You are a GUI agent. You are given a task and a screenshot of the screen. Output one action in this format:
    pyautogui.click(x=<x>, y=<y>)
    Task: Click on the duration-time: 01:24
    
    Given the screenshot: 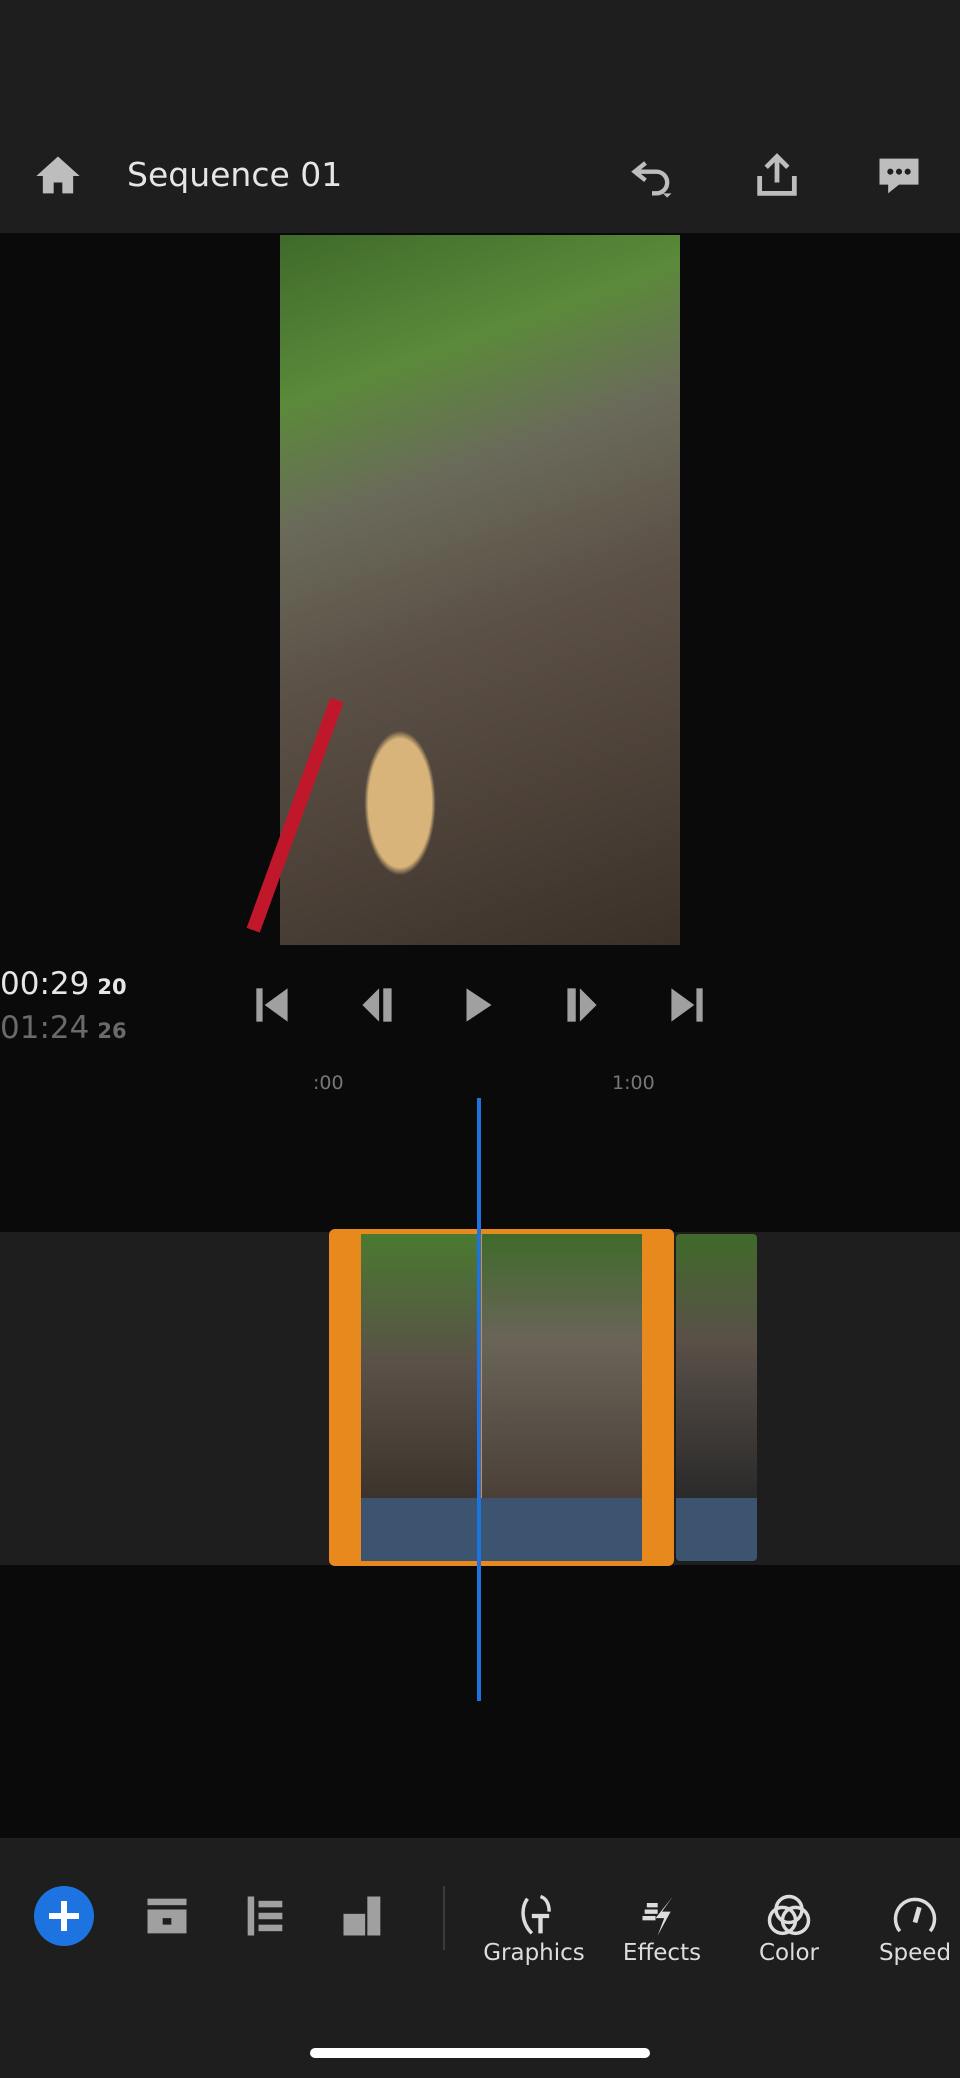 What is the action you would take?
    pyautogui.click(x=45, y=1028)
    